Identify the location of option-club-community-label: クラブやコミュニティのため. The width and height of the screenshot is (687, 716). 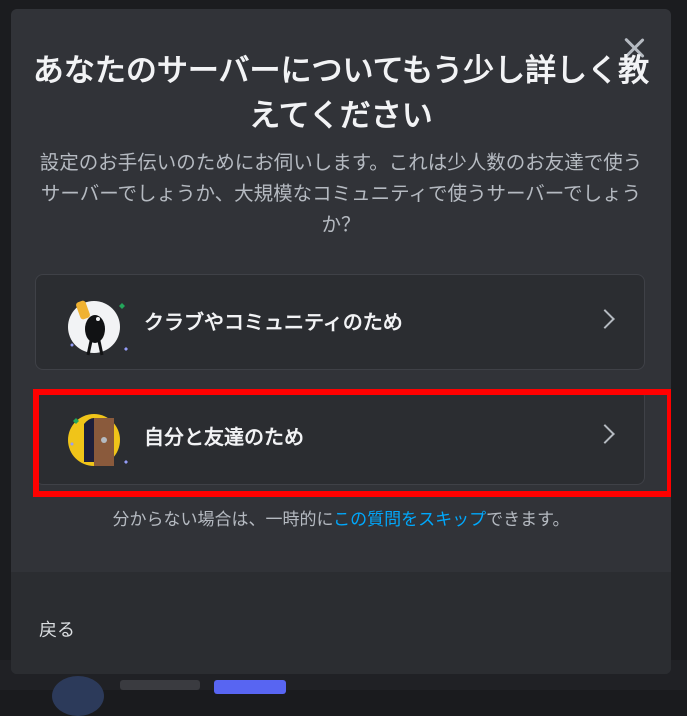
(273, 322).